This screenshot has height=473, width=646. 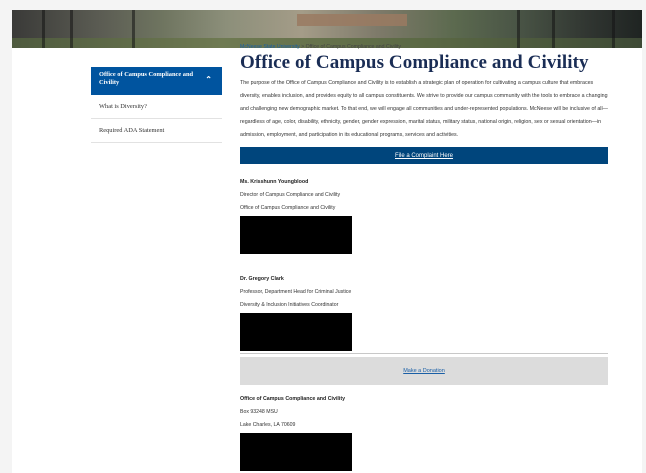 I want to click on contact-name: Dr. Gregory Clark, so click(x=262, y=279).